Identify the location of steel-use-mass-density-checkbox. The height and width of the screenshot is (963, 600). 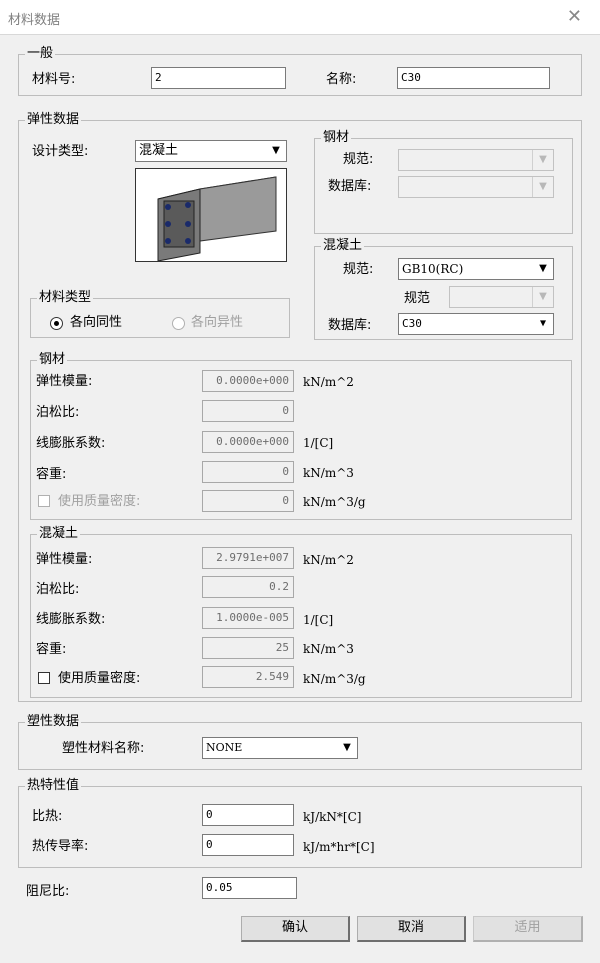
(44, 501).